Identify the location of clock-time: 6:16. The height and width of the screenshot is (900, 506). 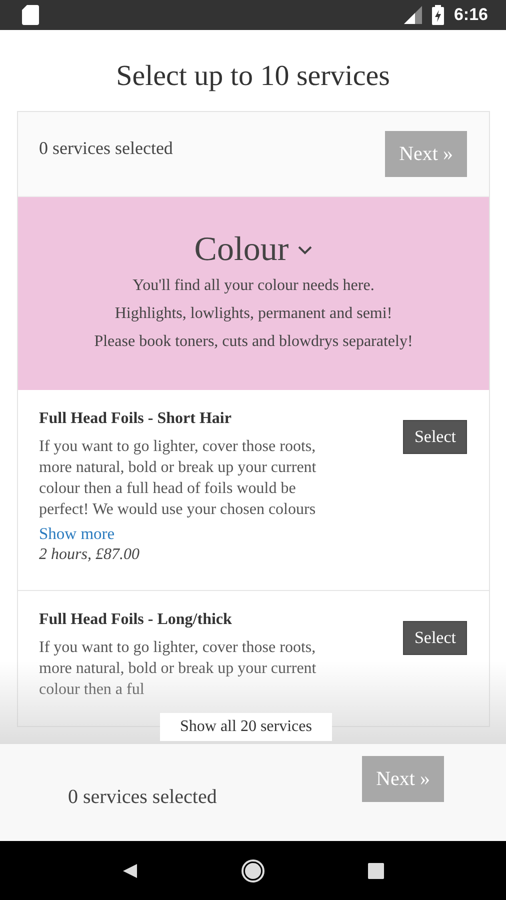
(471, 15).